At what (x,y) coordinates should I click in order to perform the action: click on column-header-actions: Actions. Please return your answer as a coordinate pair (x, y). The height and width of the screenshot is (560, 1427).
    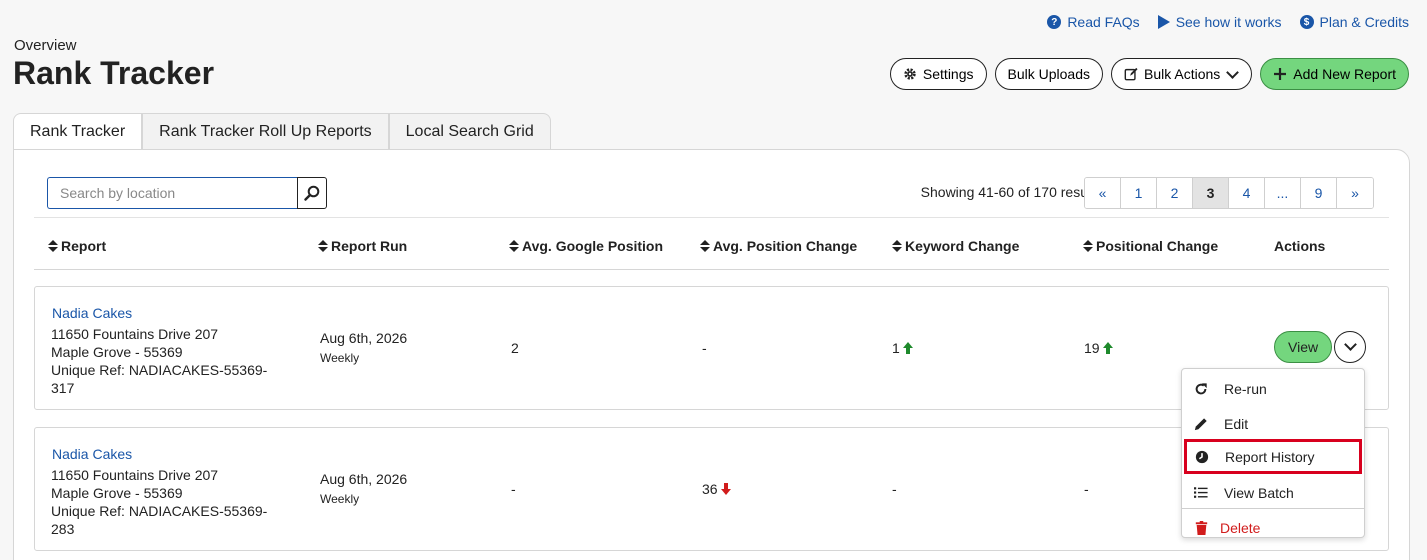
    Looking at the image, I should click on (1300, 246).